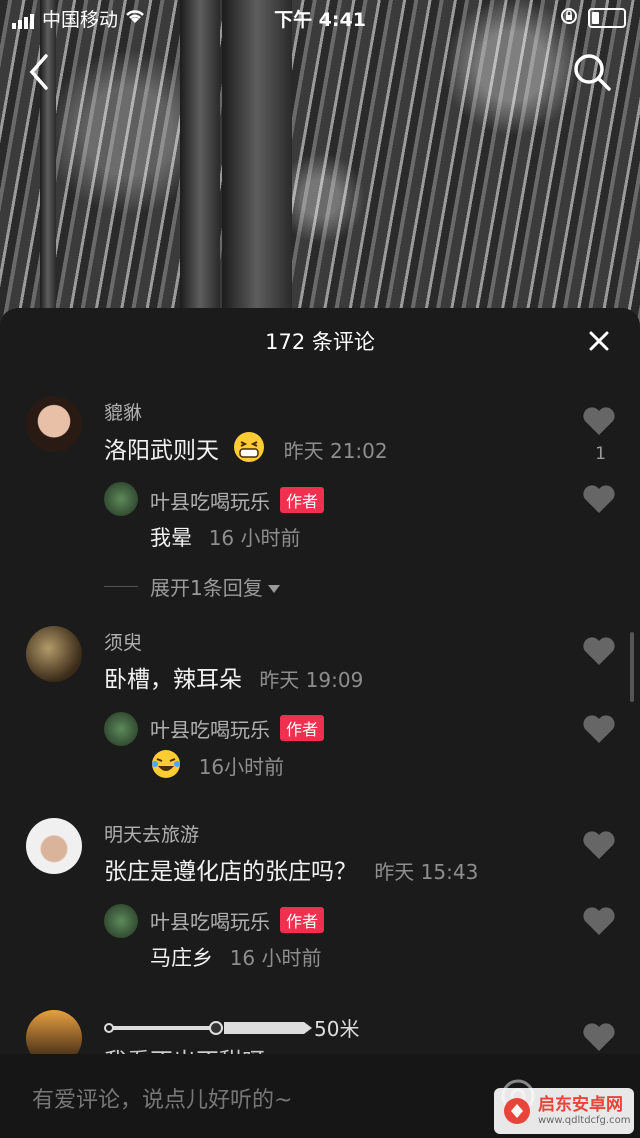 The width and height of the screenshot is (640, 1138). I want to click on watermark-url: www.qdltdcfg.com, so click(584, 1120).